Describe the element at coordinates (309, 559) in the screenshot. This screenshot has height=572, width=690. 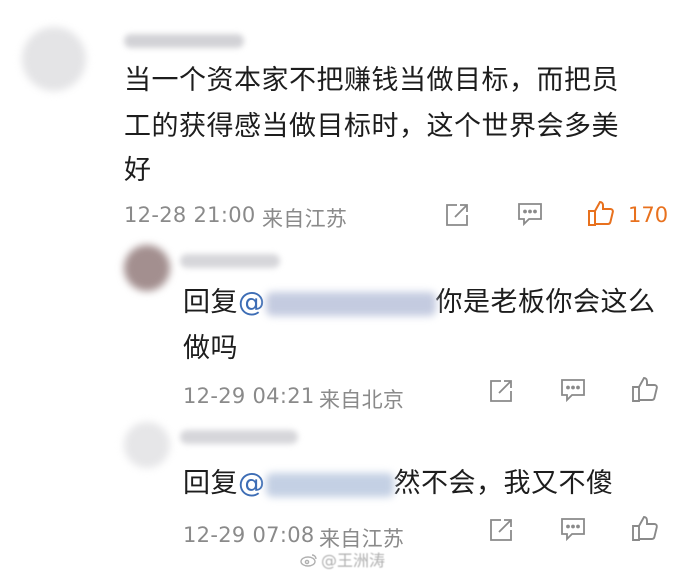
I see `weibo-logo-icon` at that location.